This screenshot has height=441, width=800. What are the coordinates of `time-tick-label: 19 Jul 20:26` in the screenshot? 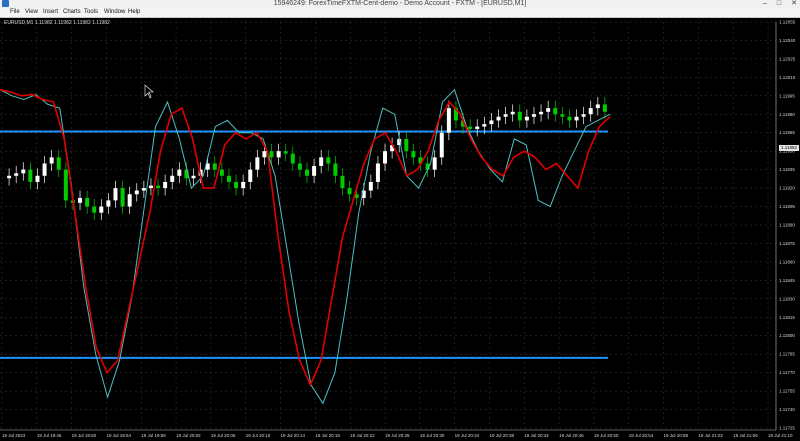 It's located at (397, 435).